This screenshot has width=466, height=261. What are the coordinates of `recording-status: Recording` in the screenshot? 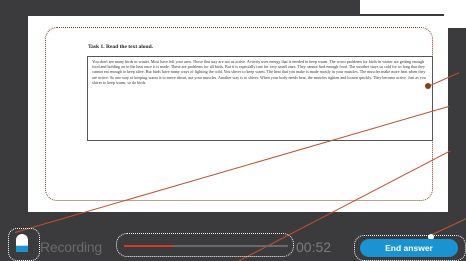 It's located at (71, 247).